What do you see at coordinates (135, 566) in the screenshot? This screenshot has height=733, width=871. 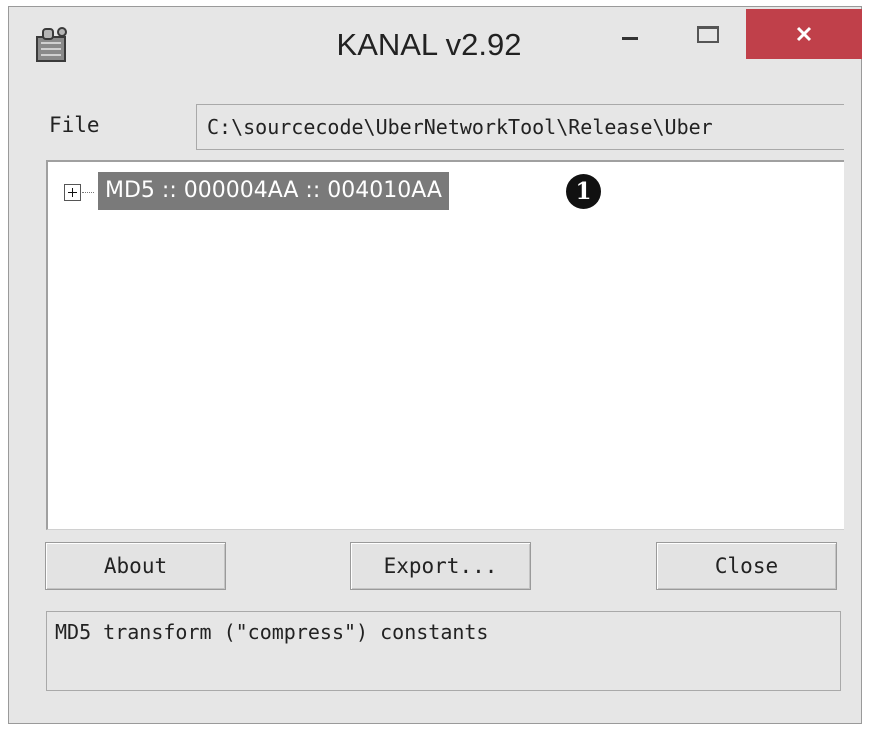 I see `about-button: About` at bounding box center [135, 566].